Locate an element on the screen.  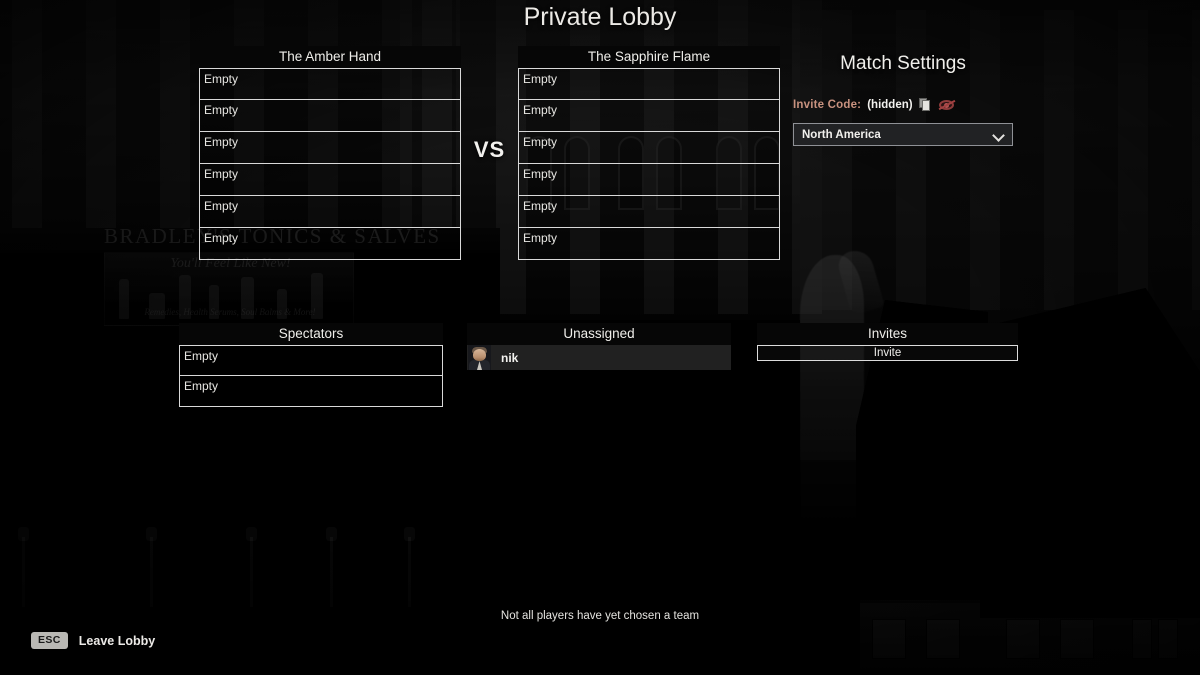
leave-lobby-button: ESC Leave Lobby is located at coordinates (93, 640).